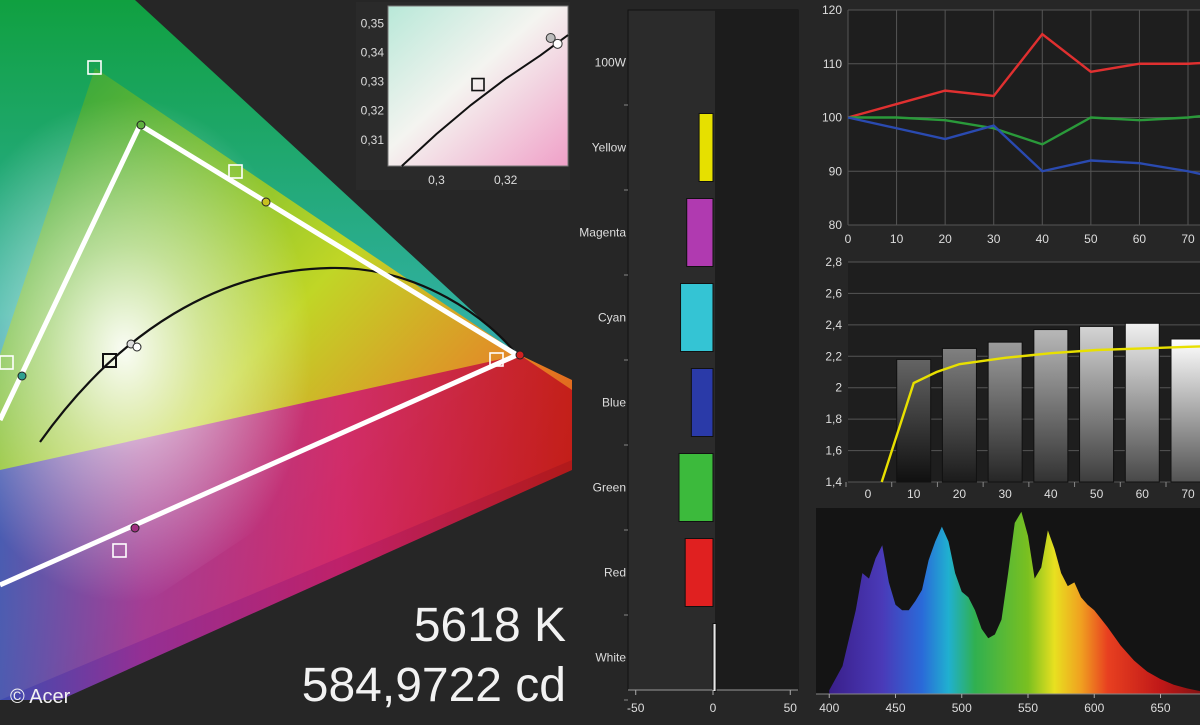 Image resolution: width=1200 pixels, height=725 pixels. What do you see at coordinates (612, 318) in the screenshot?
I see `deviation-category-label: Cyan` at bounding box center [612, 318].